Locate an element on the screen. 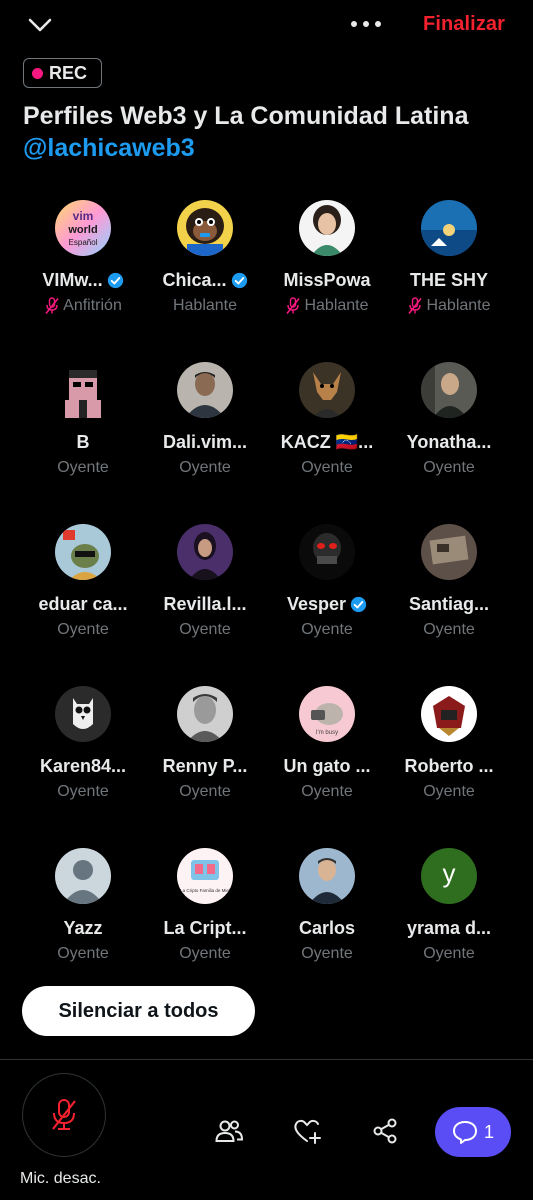 This screenshot has height=1200, width=533. participant-card: Yazz Oyente is located at coordinates (83, 919).